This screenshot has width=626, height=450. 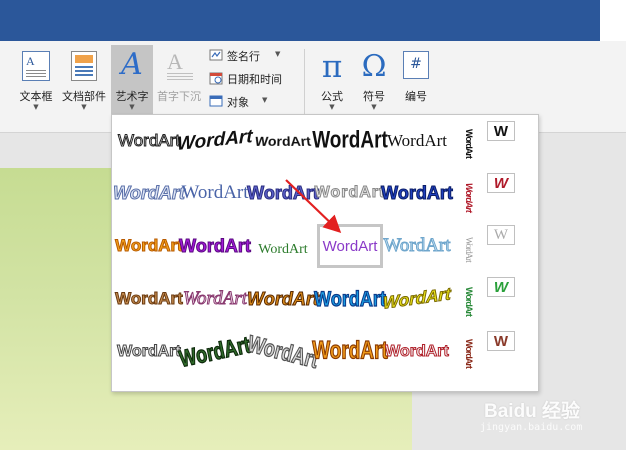 What do you see at coordinates (332, 67) in the screenshot?
I see `pi-icon: π` at bounding box center [332, 67].